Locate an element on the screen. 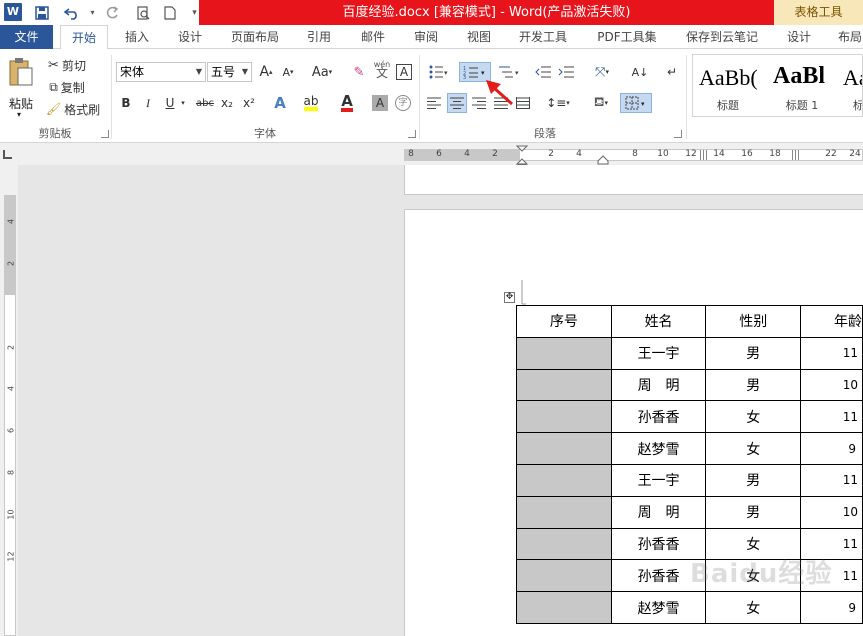 This screenshot has height=636, width=863. tab-insert: 插入 is located at coordinates (137, 37).